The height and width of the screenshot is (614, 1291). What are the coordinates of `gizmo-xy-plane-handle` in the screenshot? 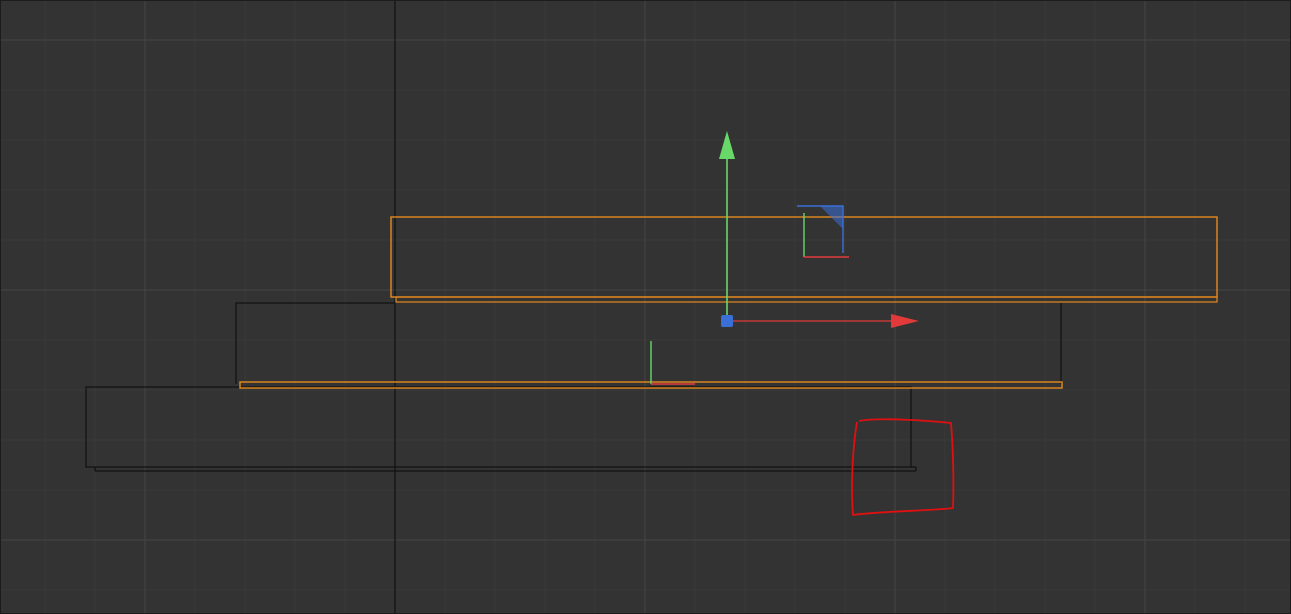 It's located at (823, 231).